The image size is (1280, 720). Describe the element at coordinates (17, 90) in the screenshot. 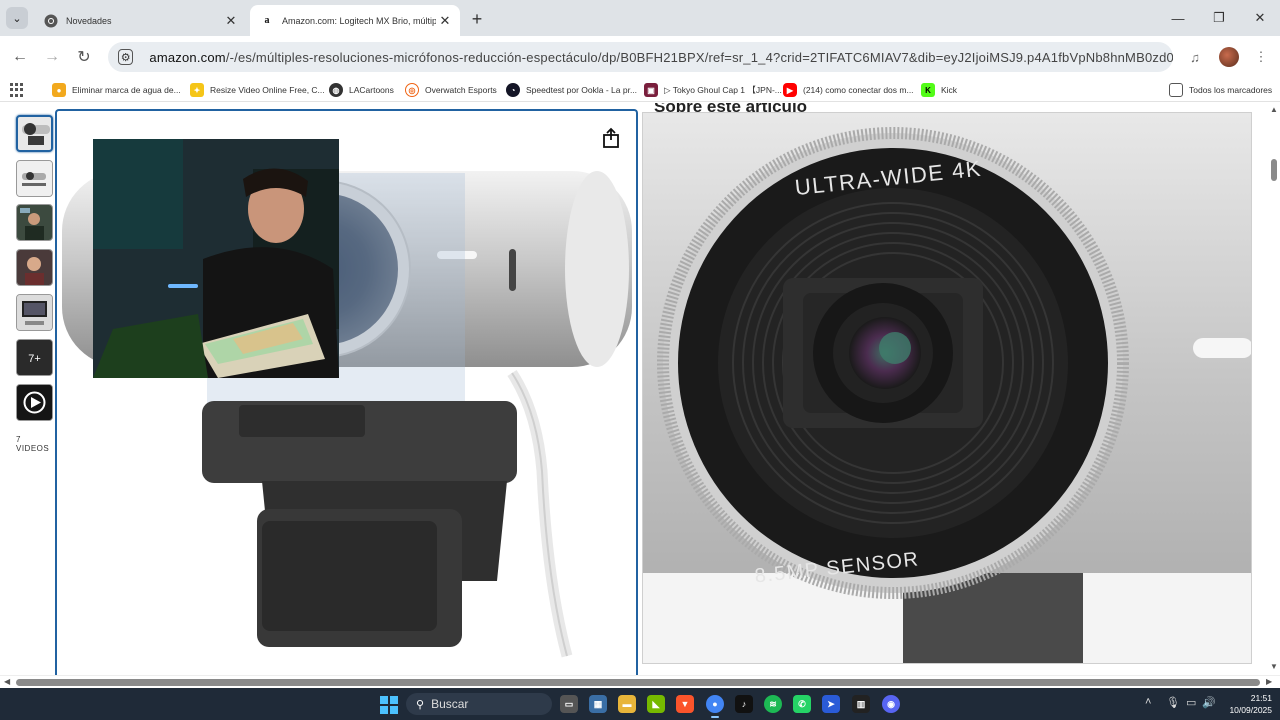

I see `apps-icon` at that location.